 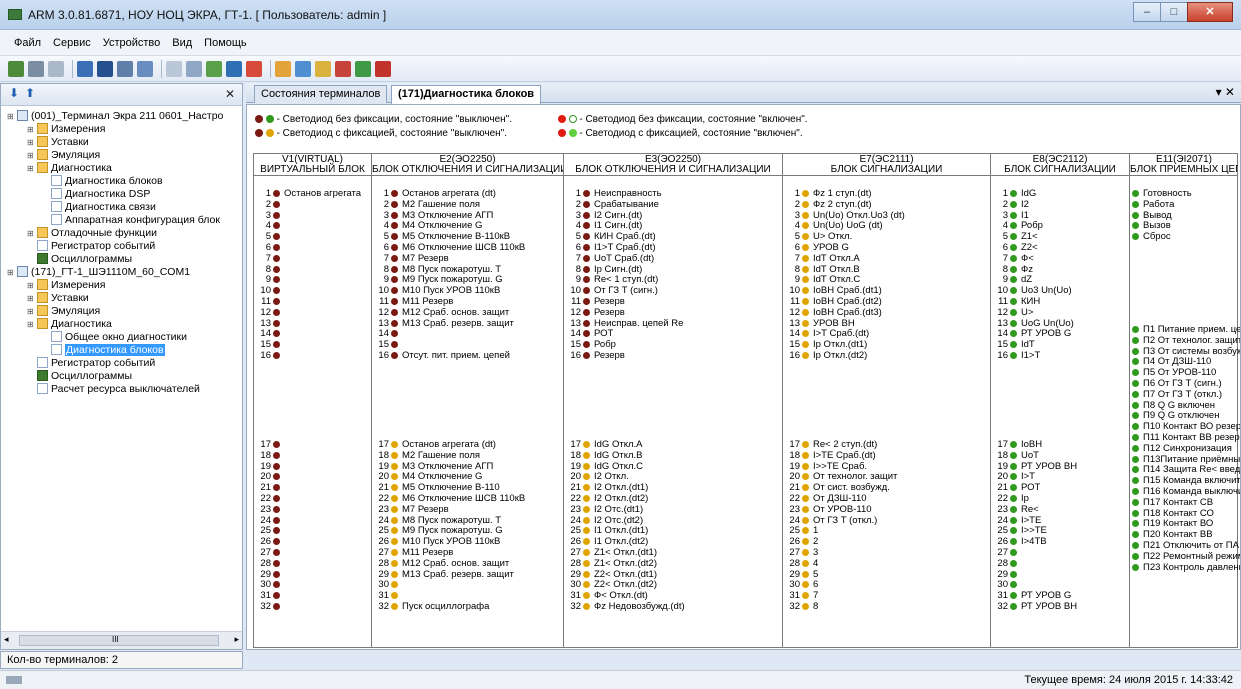 I want to click on led-label: Срабатывание, so click(x=626, y=204).